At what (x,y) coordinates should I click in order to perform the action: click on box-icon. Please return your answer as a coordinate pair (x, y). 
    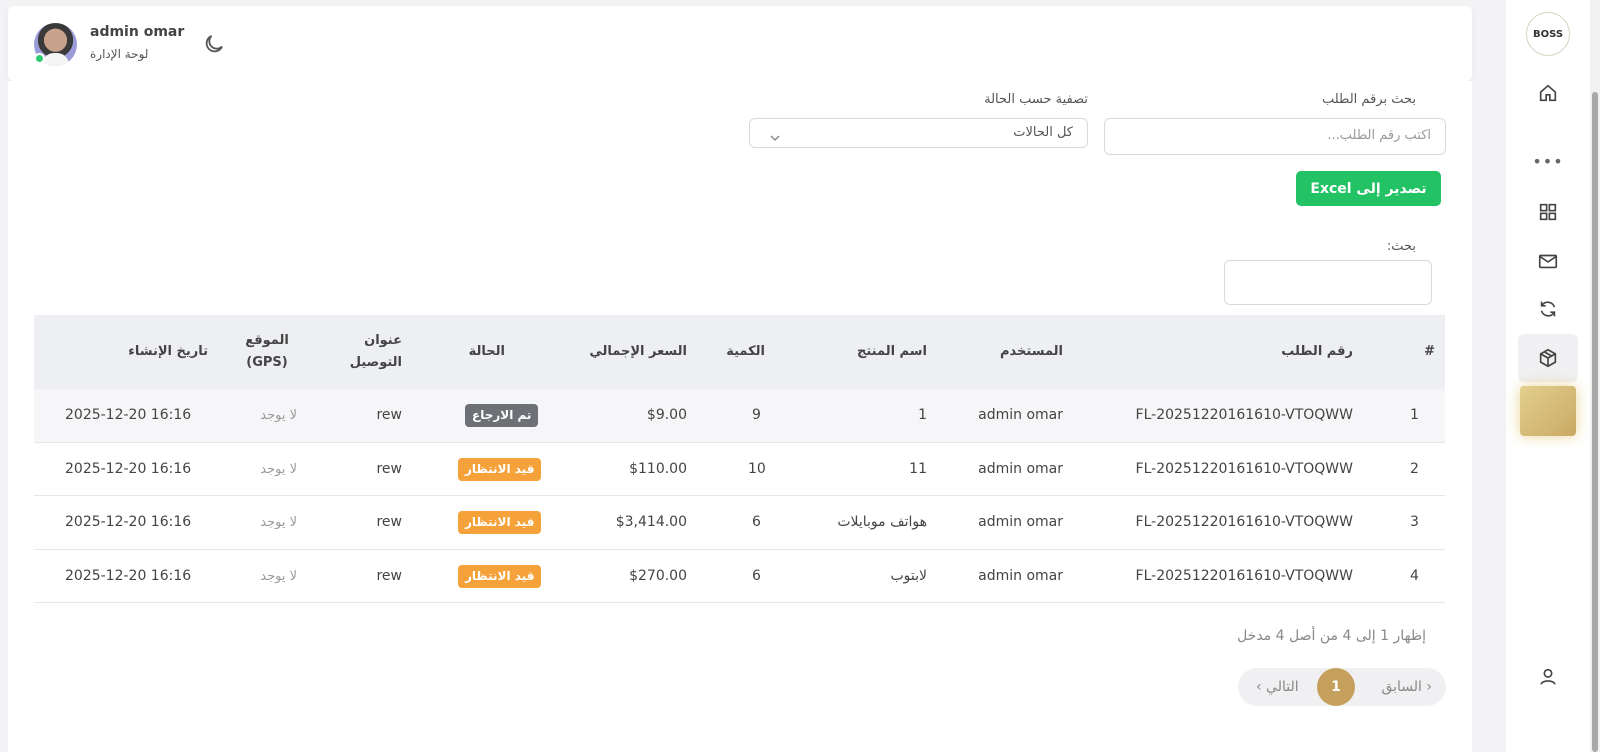
    Looking at the image, I should click on (1548, 358).